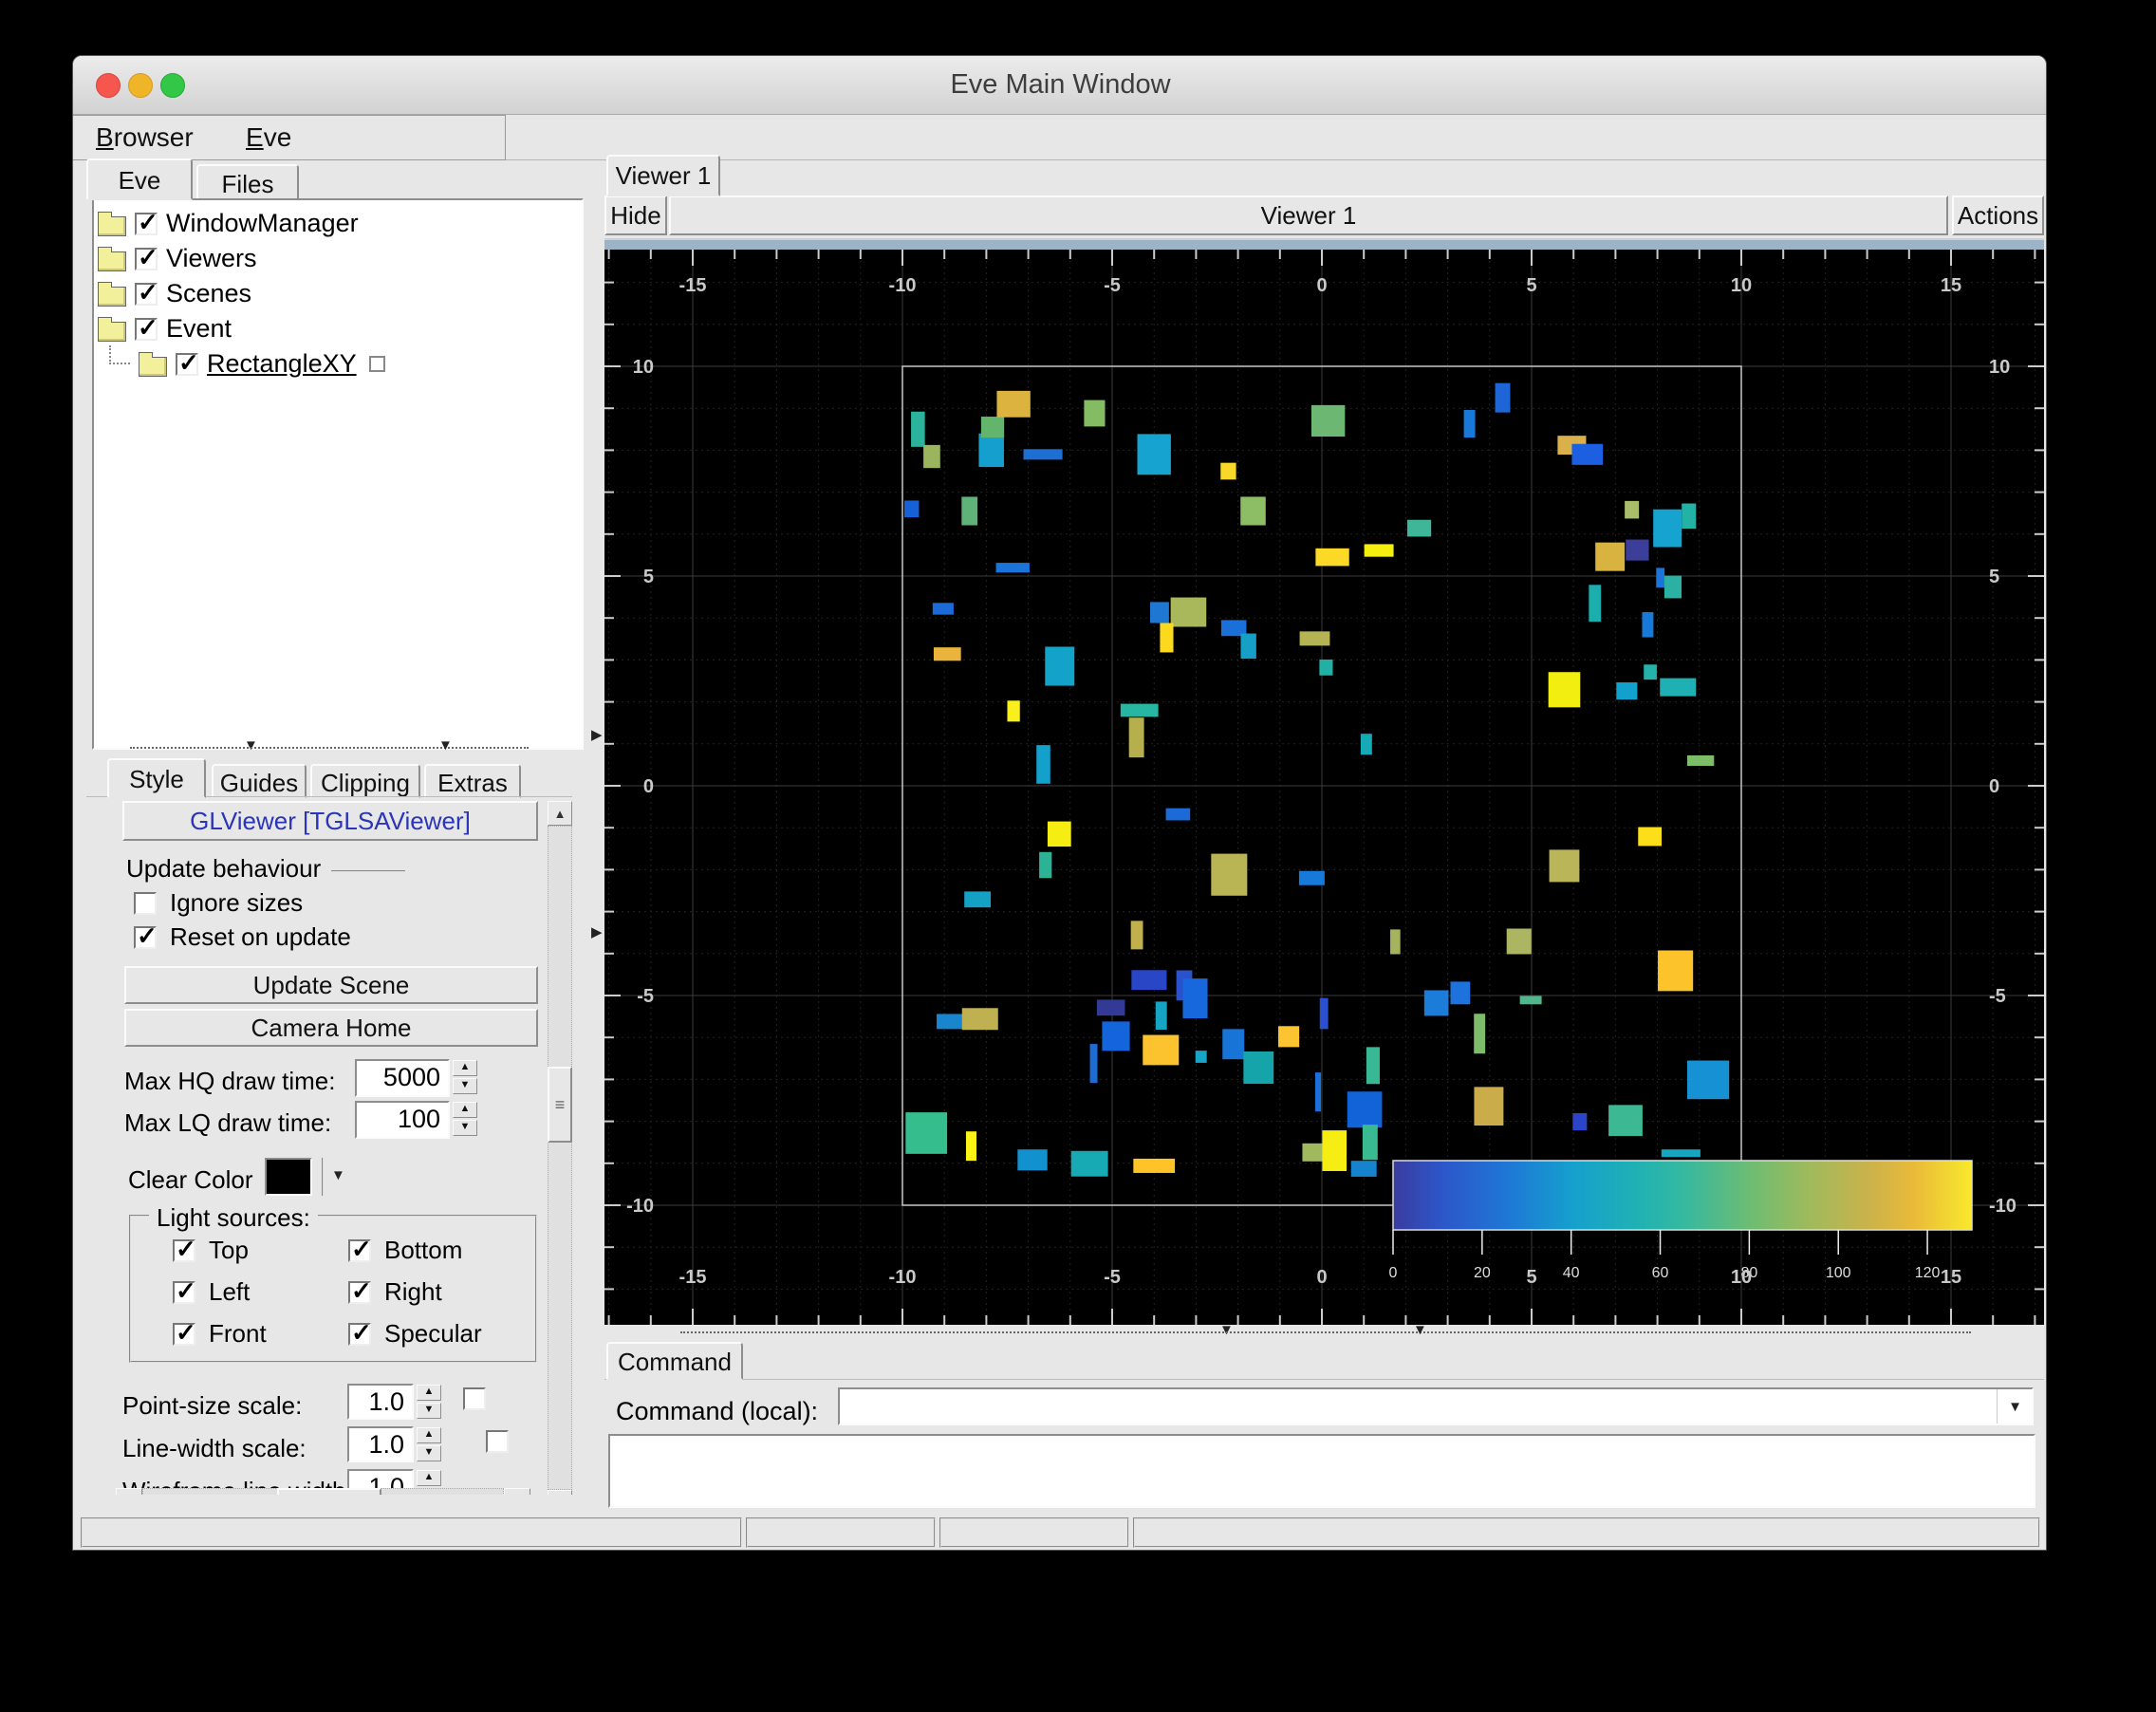 The image size is (2156, 1712). Describe the element at coordinates (145, 903) in the screenshot. I see `ignore-sizes-checkbox` at that location.